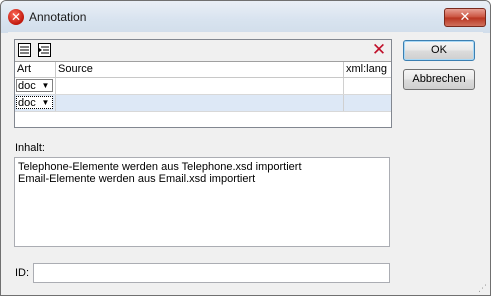 Image resolution: width=491 pixels, height=296 pixels. Describe the element at coordinates (35, 69) in the screenshot. I see `column-header-art: Art` at that location.